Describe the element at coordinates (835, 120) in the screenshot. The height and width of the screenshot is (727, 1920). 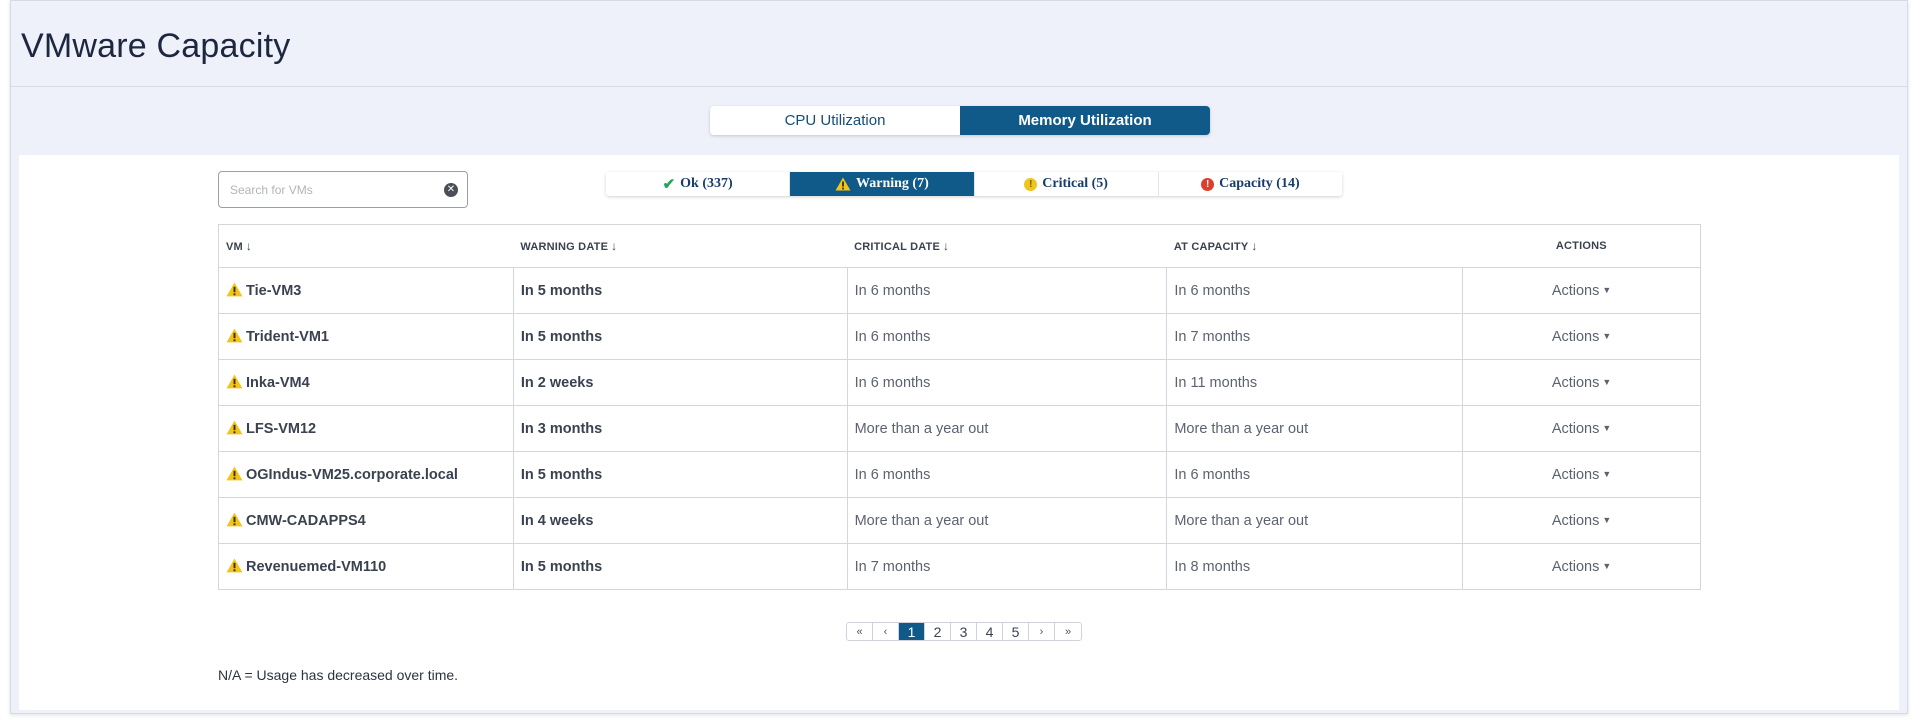
I see `tab-cpu-utilization: CPU Utilization` at that location.